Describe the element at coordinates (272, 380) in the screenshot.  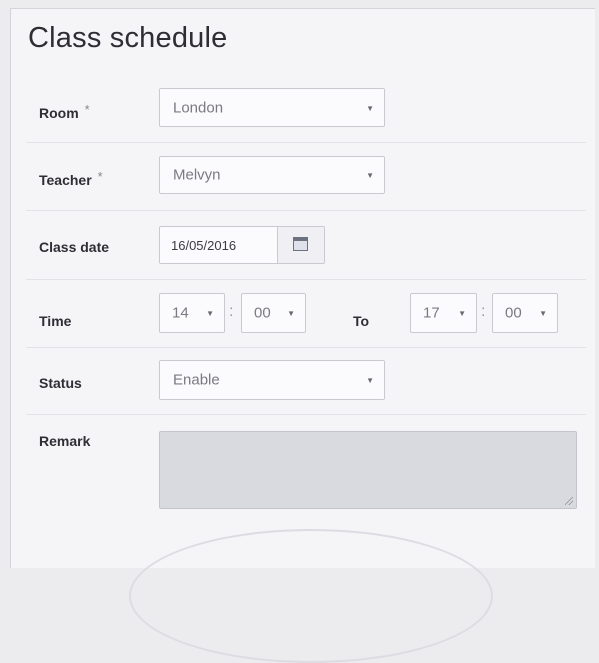
I see `status-select: Enable ▼` at that location.